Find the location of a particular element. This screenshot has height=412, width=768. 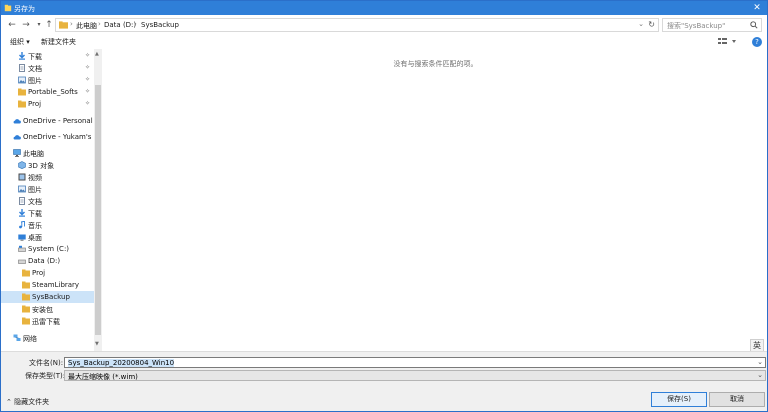

nav-item-onedrive-org: OneDrive - Yukam's Ma is located at coordinates (47, 137).